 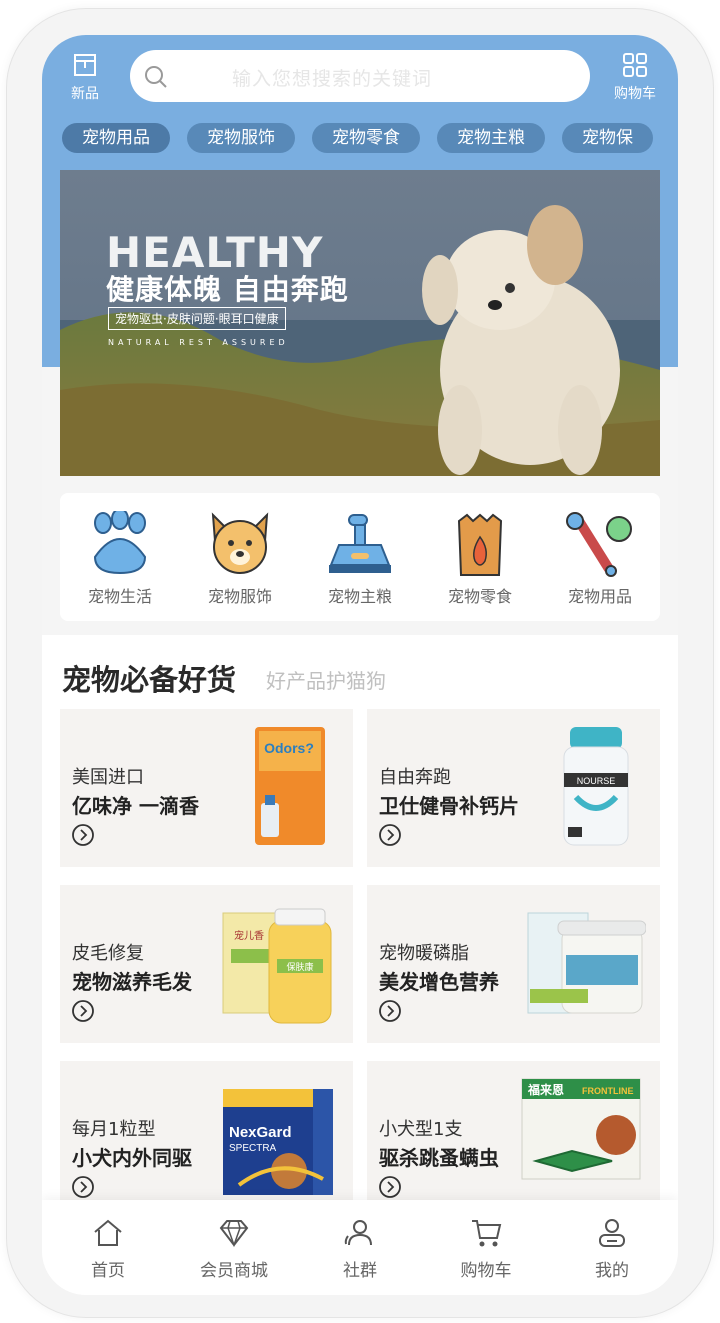 I want to click on product-subtitle: 宠物暖磷脂, so click(x=424, y=953).